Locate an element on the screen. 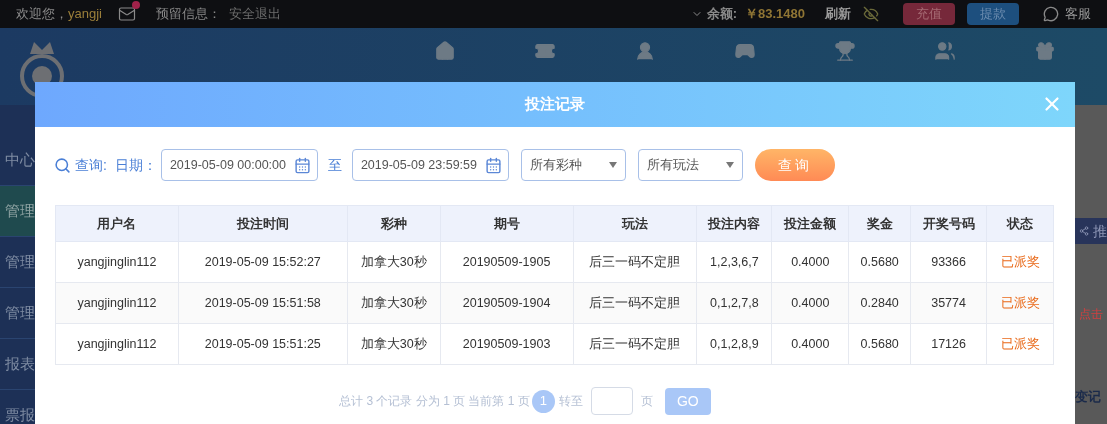  table-cell: 2019-05-09 15:52:27 is located at coordinates (263, 262).